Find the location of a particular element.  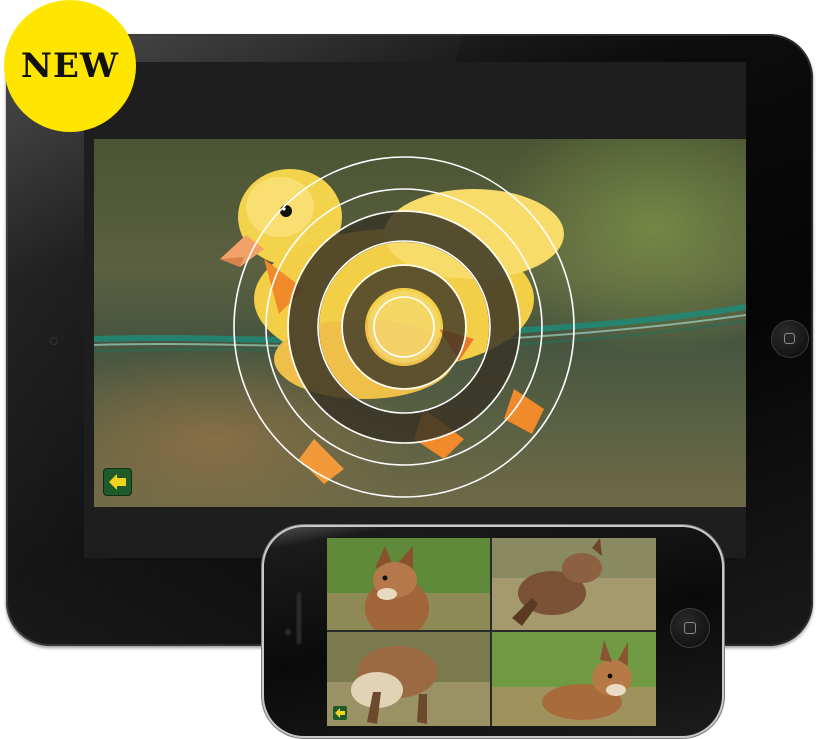

fox-tile-top-left is located at coordinates (408, 584).